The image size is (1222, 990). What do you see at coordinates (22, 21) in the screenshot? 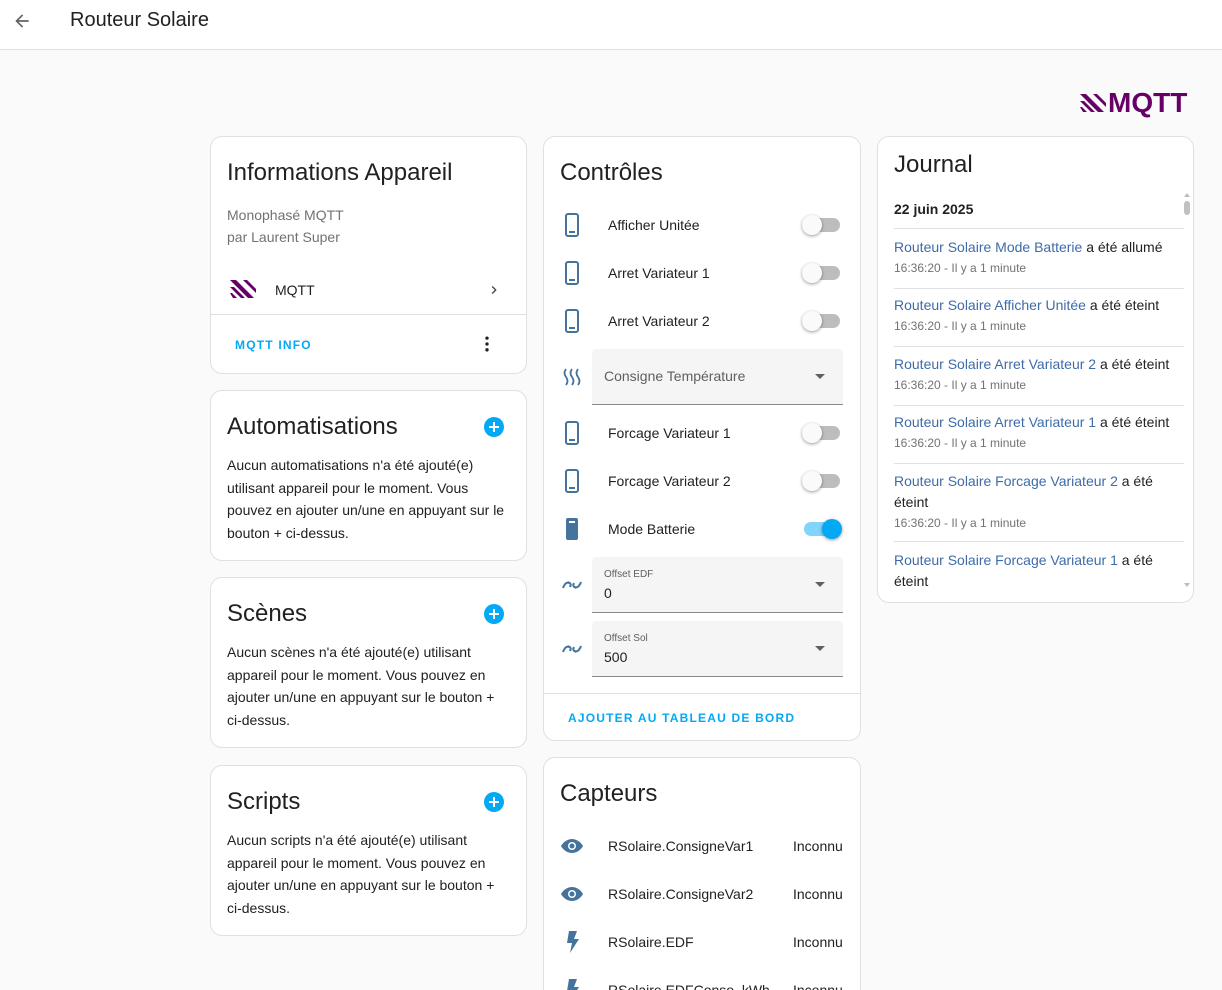
I see `back-arrow-icon` at bounding box center [22, 21].